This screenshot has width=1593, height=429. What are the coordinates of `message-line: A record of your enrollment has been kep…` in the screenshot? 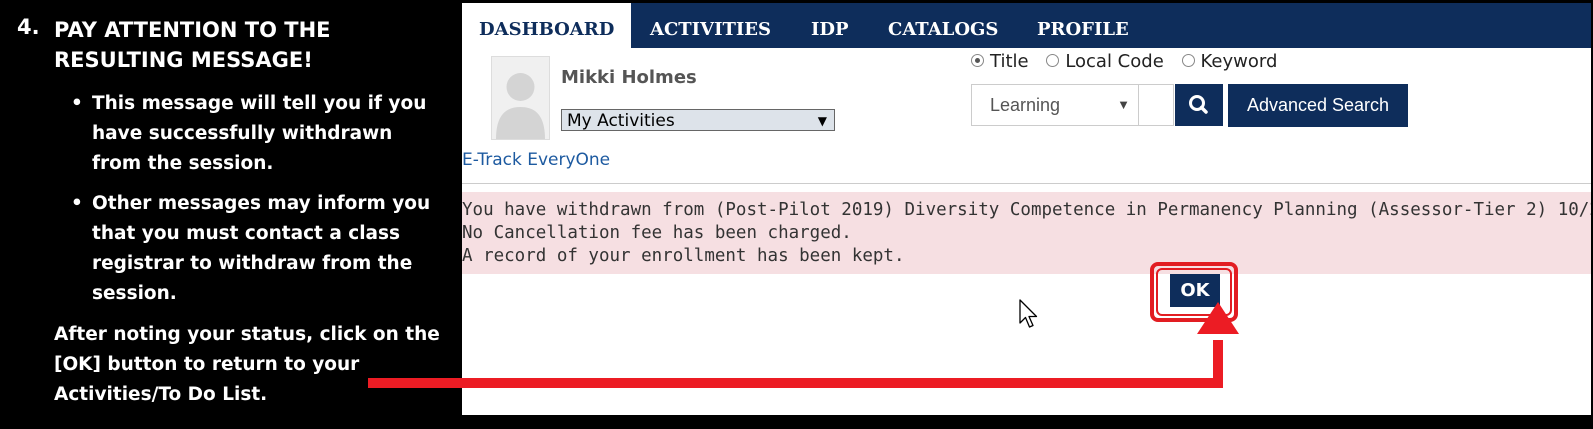 It's located at (683, 256).